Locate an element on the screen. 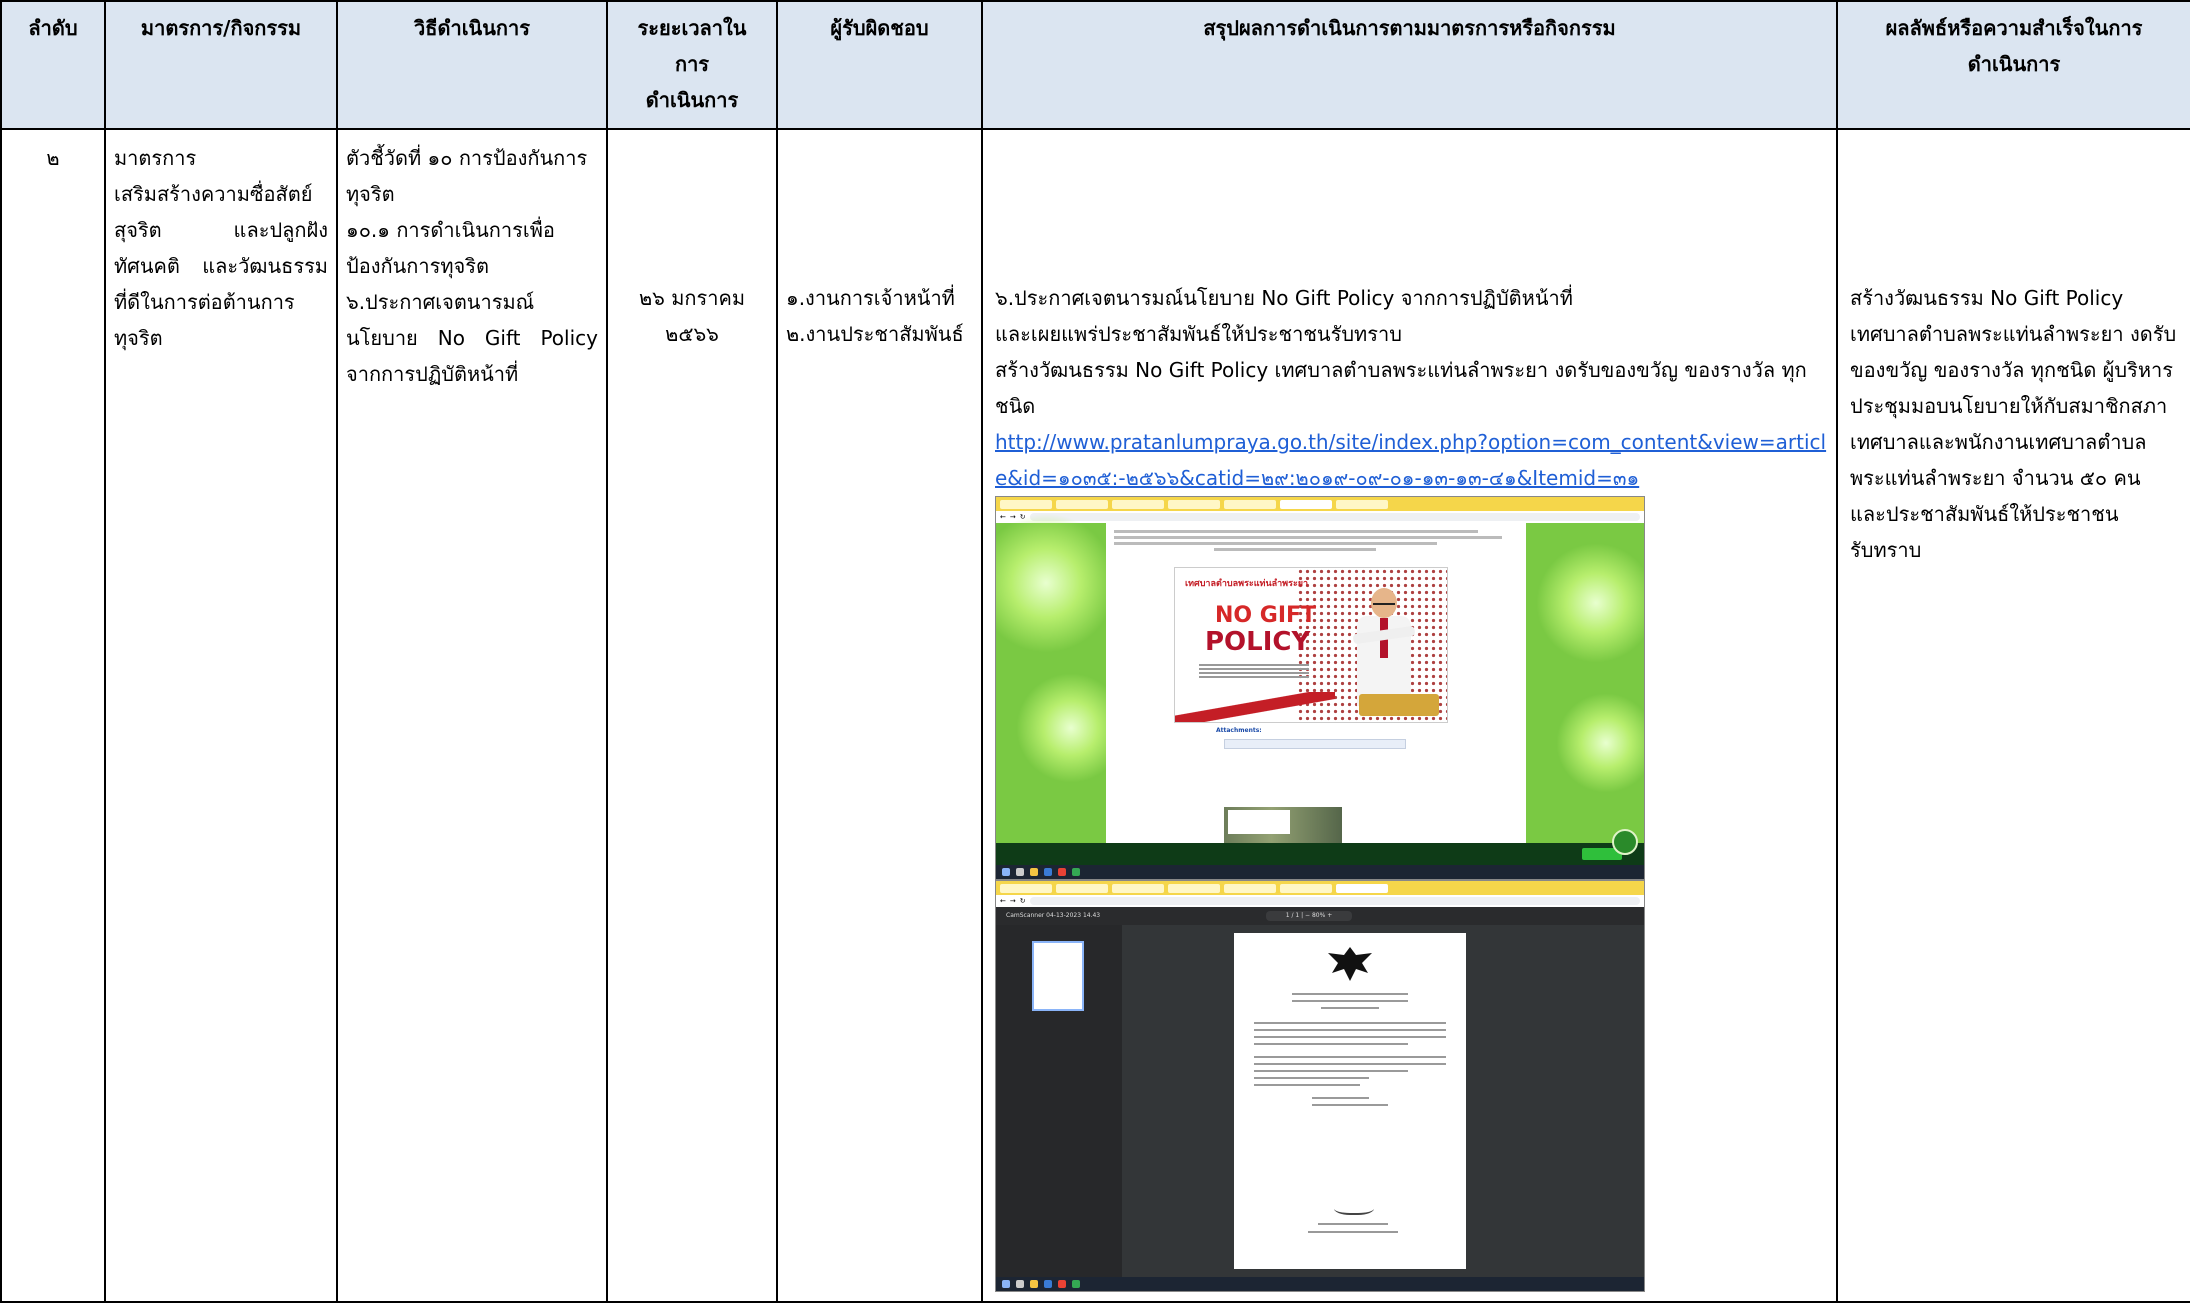 Image resolution: width=2190 pixels, height=1303 pixels. attachment-file is located at coordinates (1315, 744).